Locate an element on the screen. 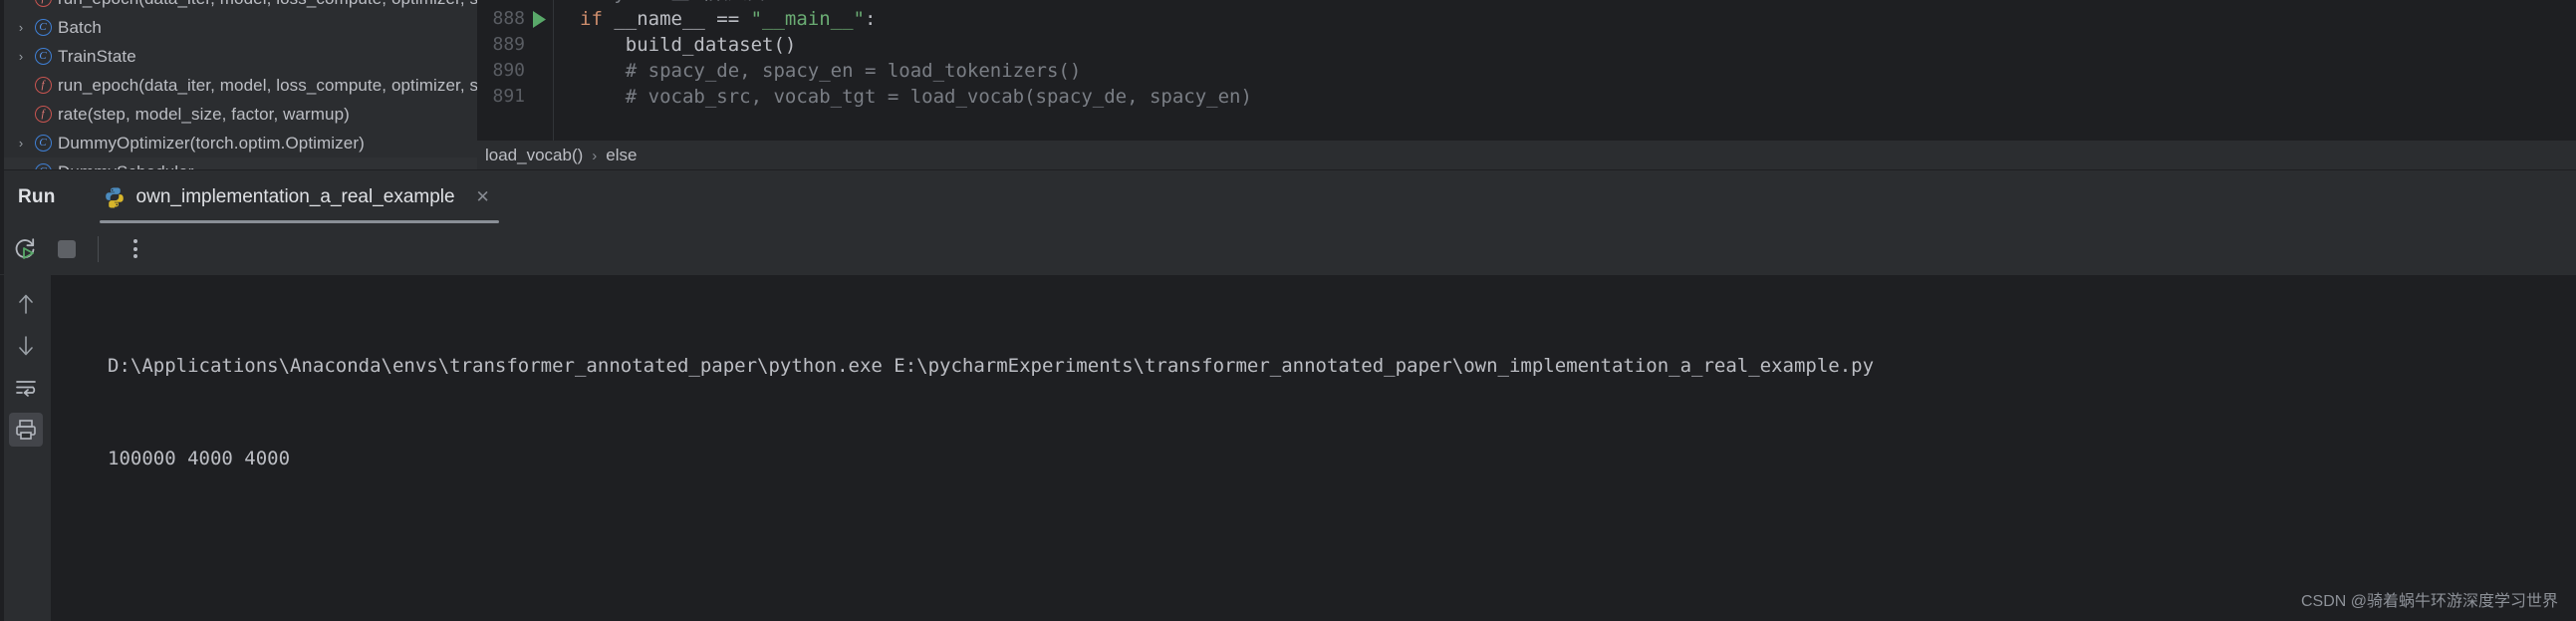 Image resolution: width=2576 pixels, height=621 pixels. play-triangle-icon is located at coordinates (539, 19).